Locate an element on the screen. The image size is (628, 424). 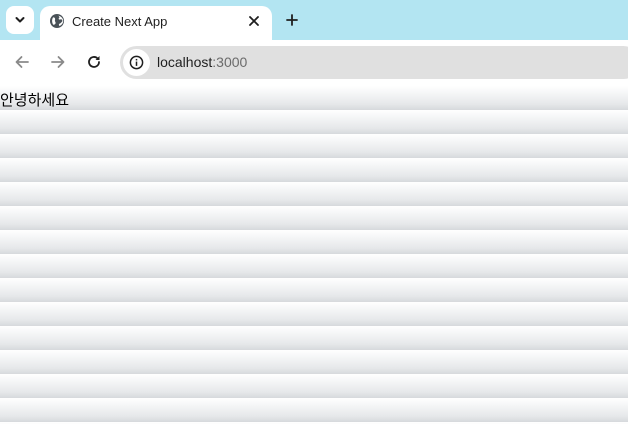
greeting-text: 안녕하세요 is located at coordinates (35, 100).